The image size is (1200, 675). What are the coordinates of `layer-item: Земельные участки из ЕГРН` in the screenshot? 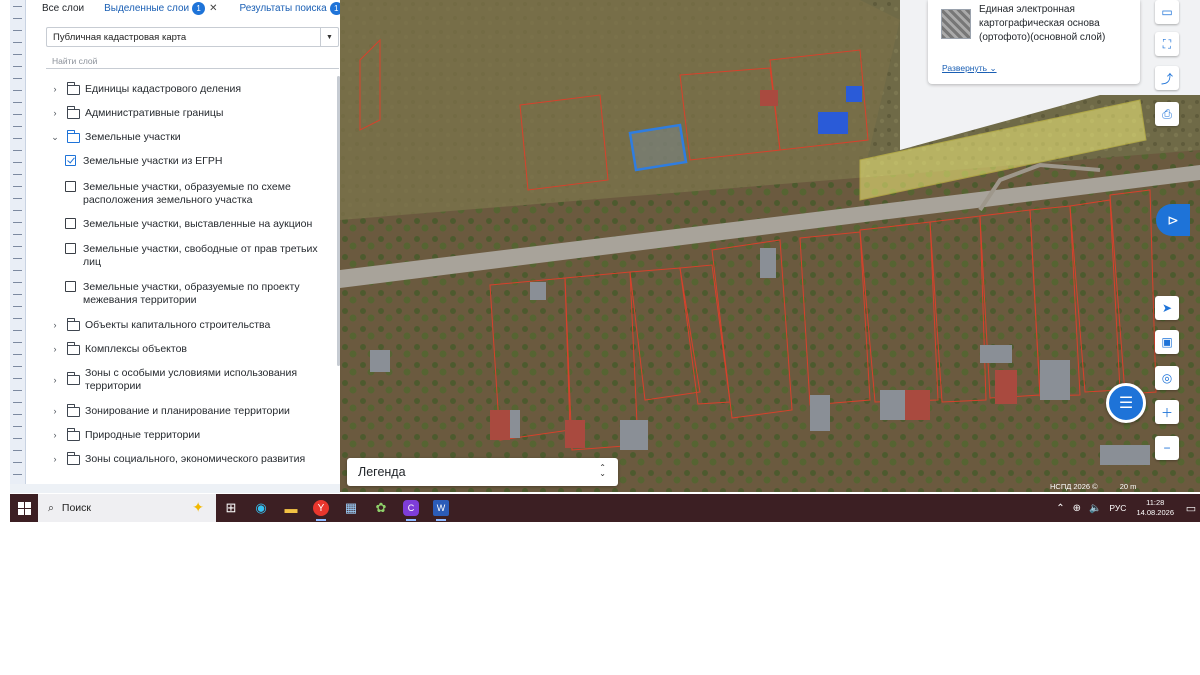 It's located at (186, 161).